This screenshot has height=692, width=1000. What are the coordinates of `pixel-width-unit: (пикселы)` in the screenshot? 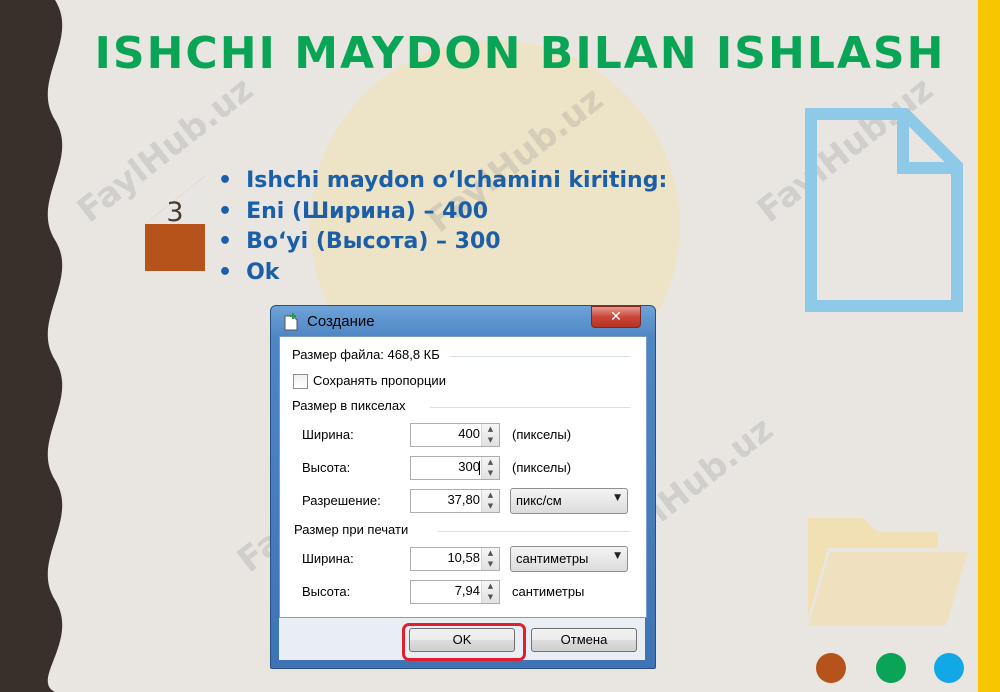 It's located at (542, 434).